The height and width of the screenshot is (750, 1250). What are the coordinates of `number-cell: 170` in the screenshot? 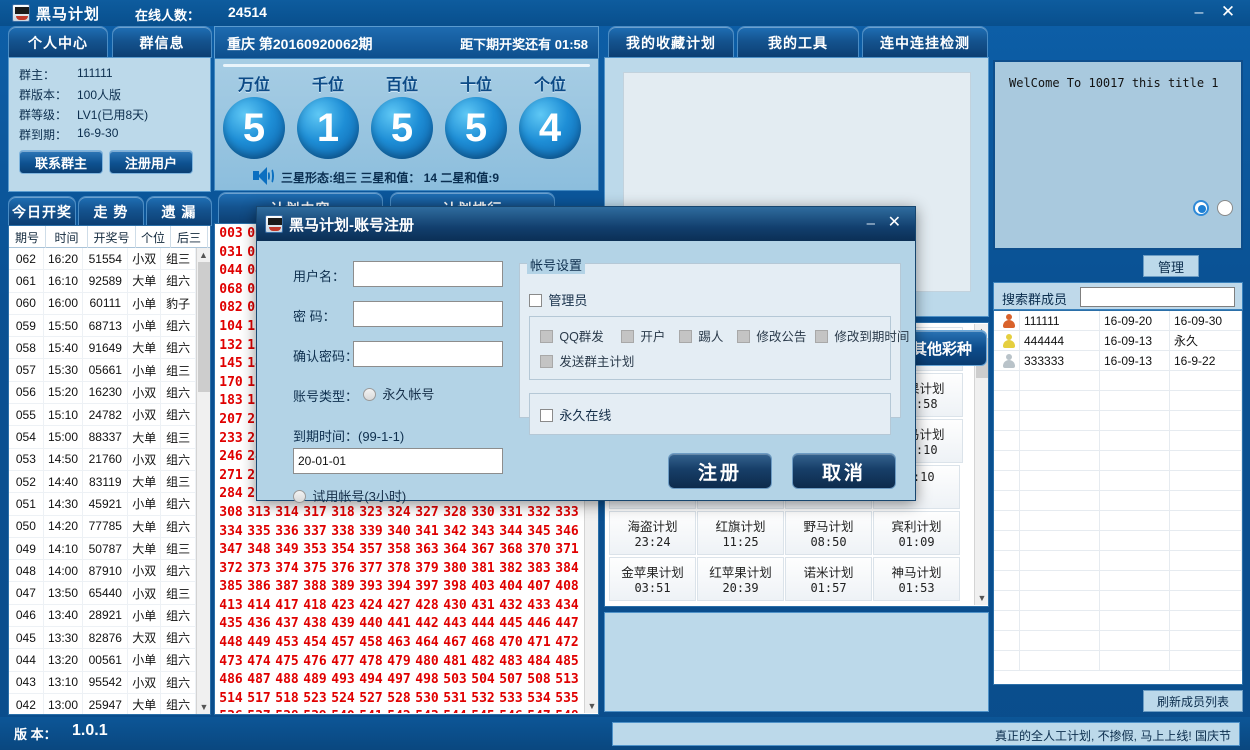 It's located at (231, 383).